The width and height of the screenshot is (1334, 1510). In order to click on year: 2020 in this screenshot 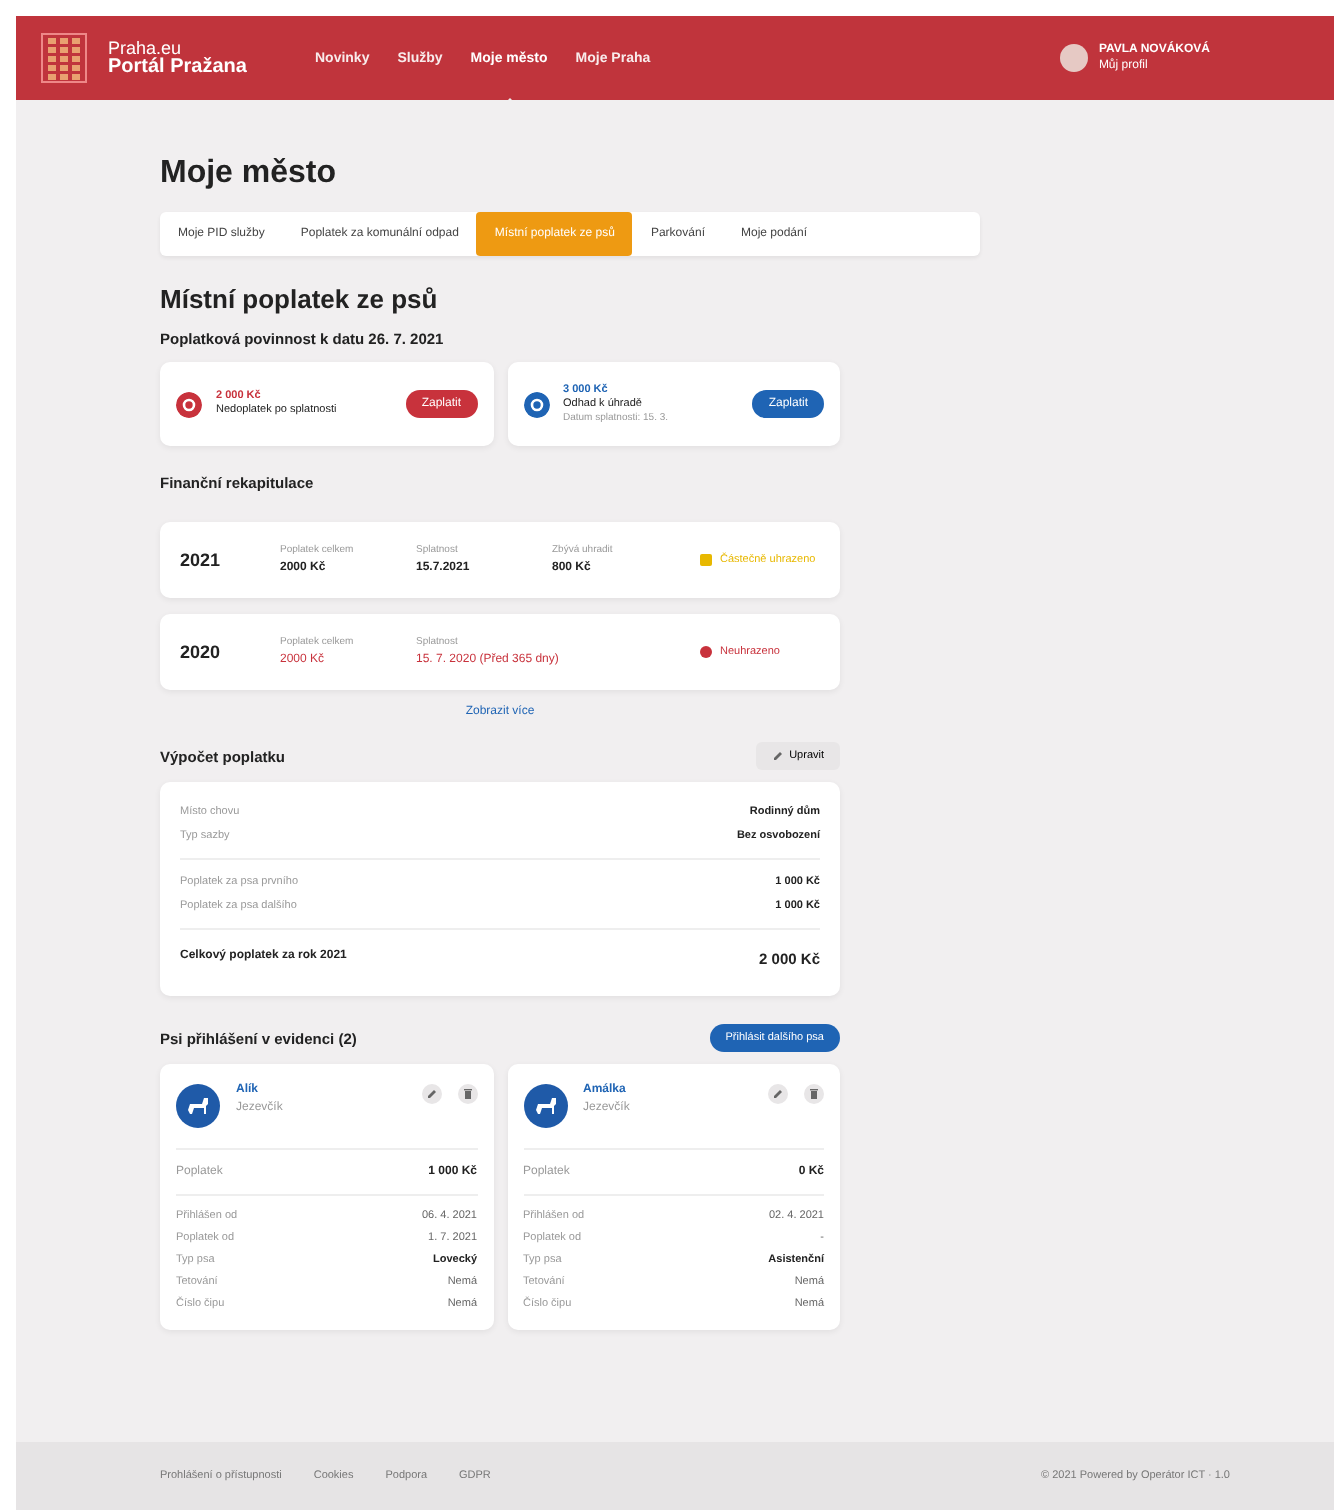, I will do `click(201, 652)`.